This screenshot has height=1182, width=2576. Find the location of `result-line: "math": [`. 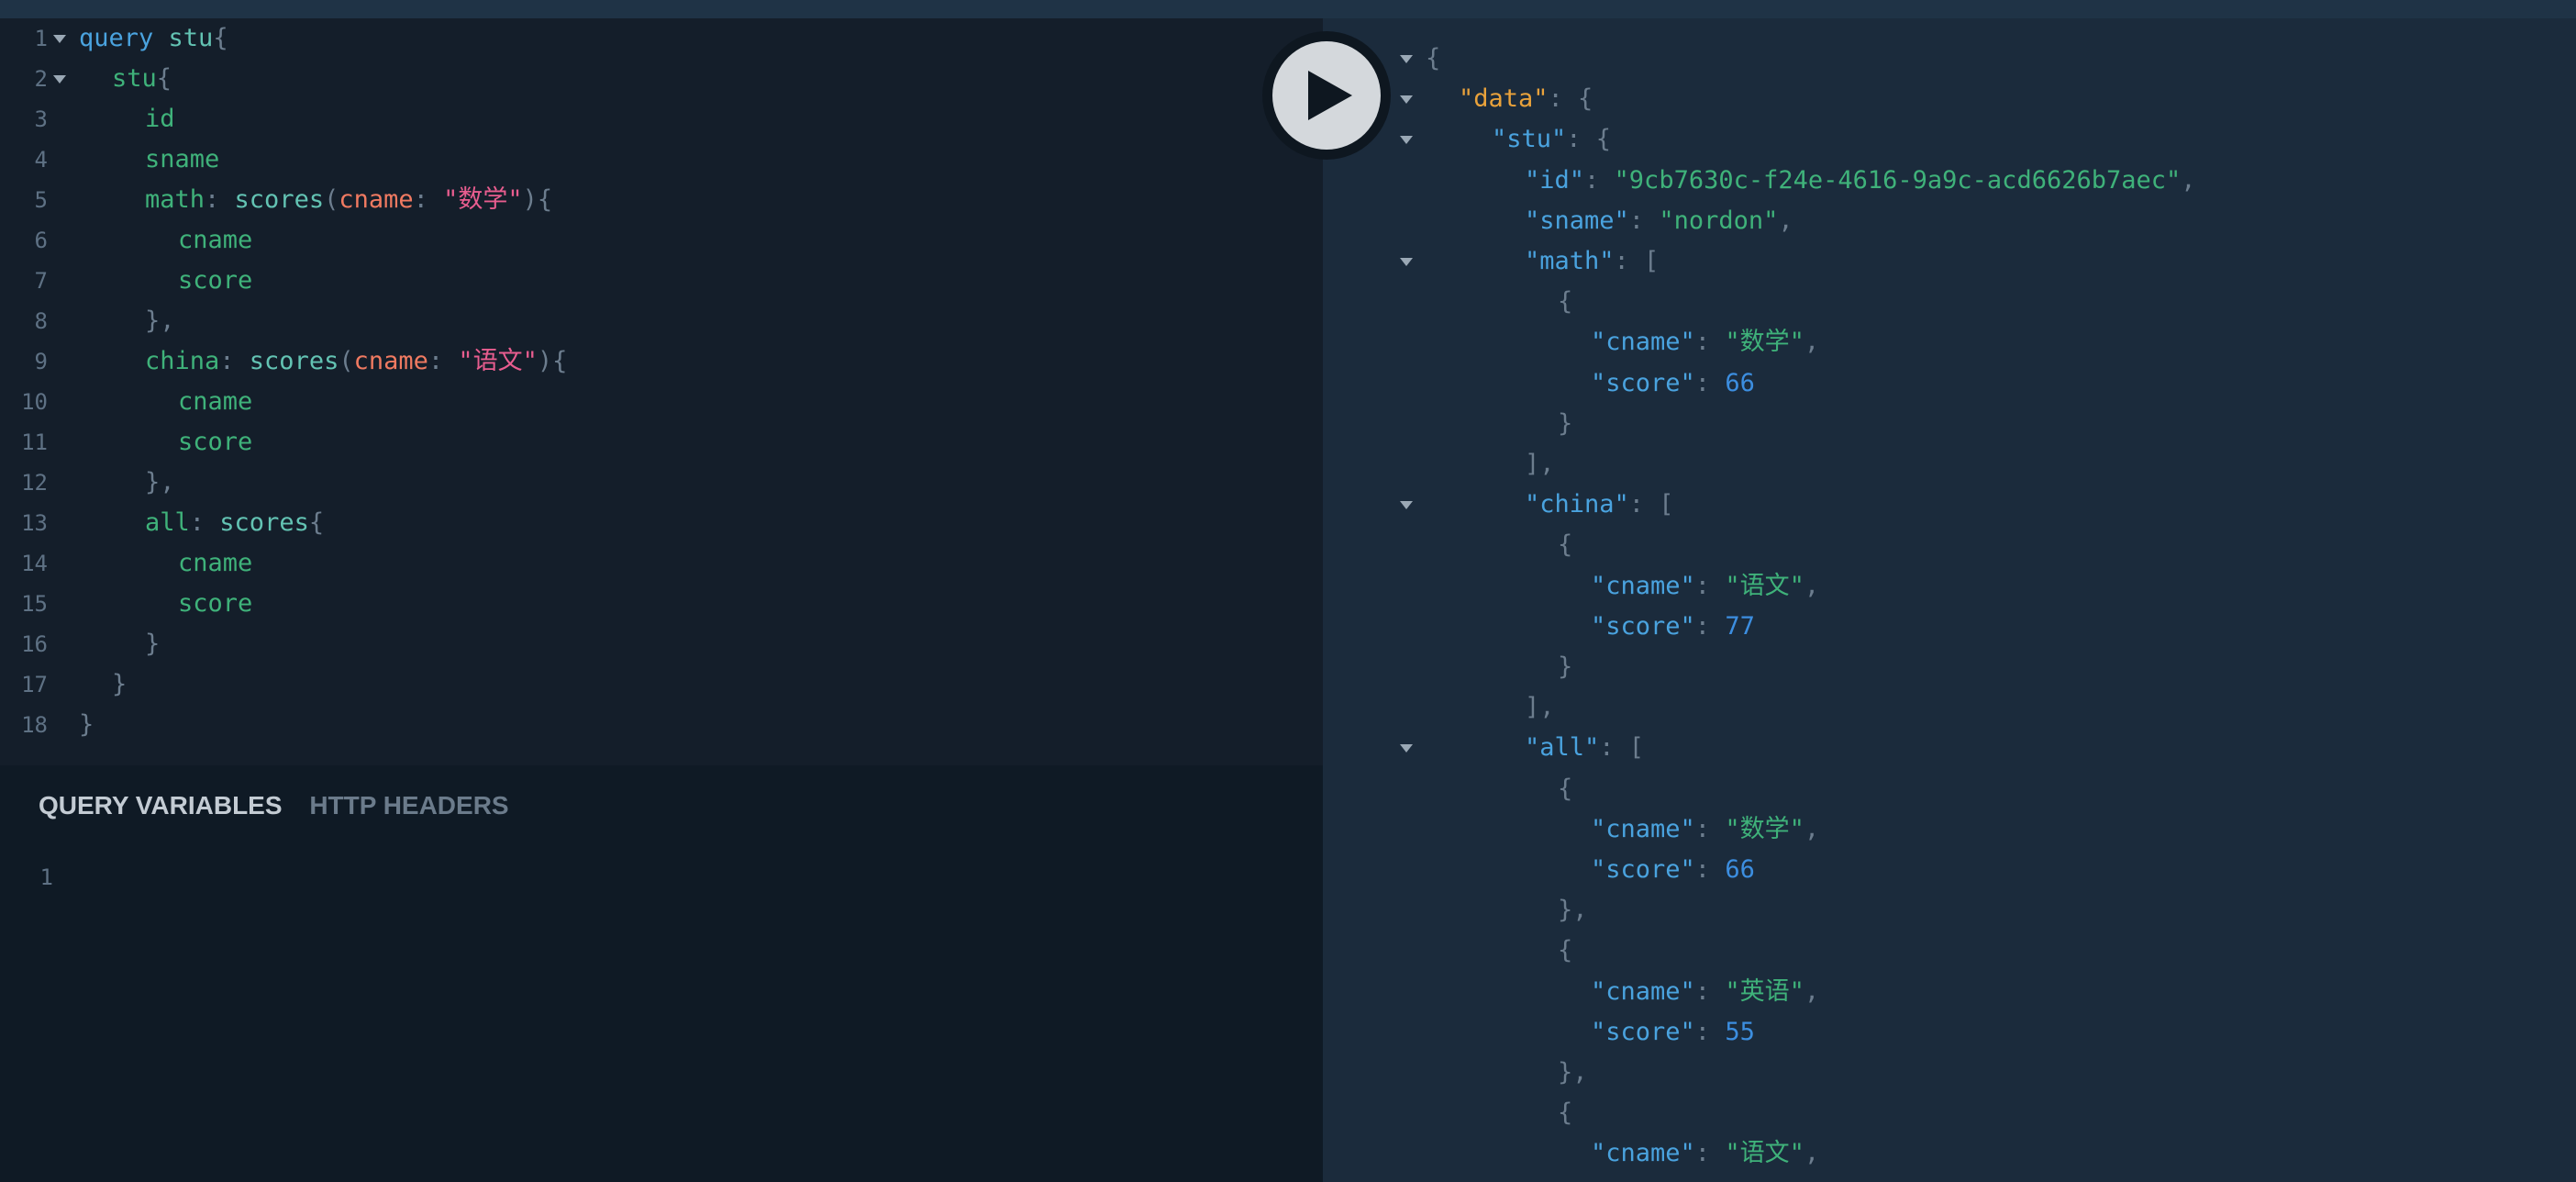

result-line: "math": [ is located at coordinates (1949, 261).